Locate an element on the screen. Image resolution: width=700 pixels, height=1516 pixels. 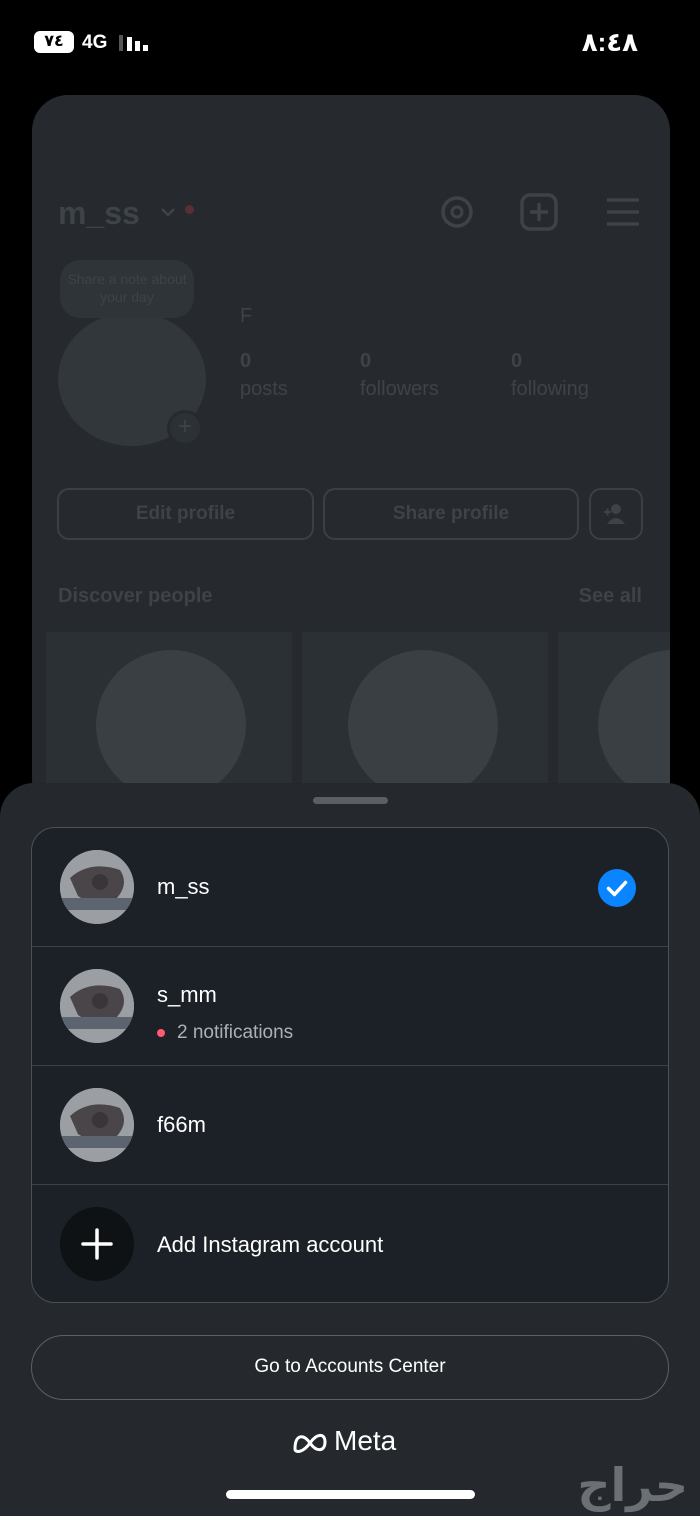
signal-icon is located at coordinates (133, 43).